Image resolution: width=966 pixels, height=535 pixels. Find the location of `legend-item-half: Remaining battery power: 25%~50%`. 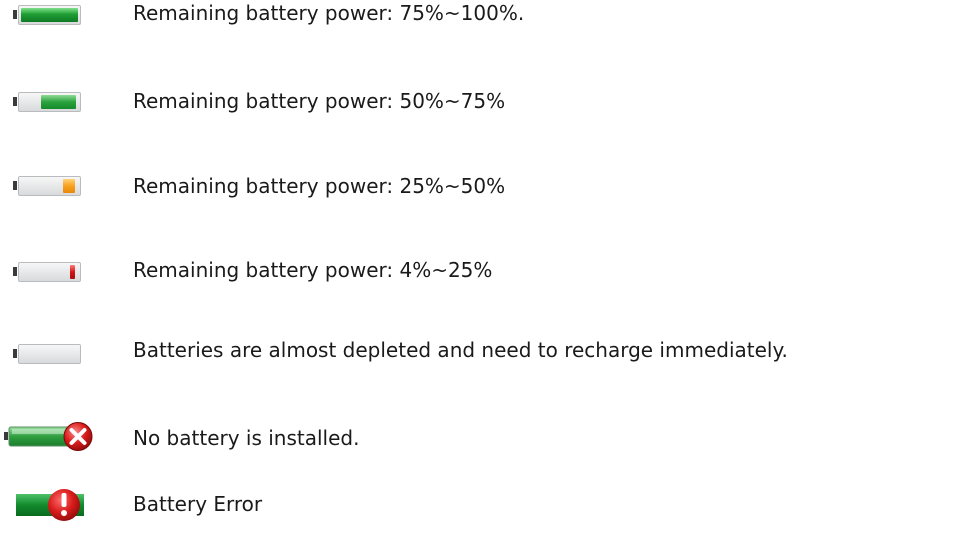

legend-item-half: Remaining battery power: 25%~50% is located at coordinates (483, 190).